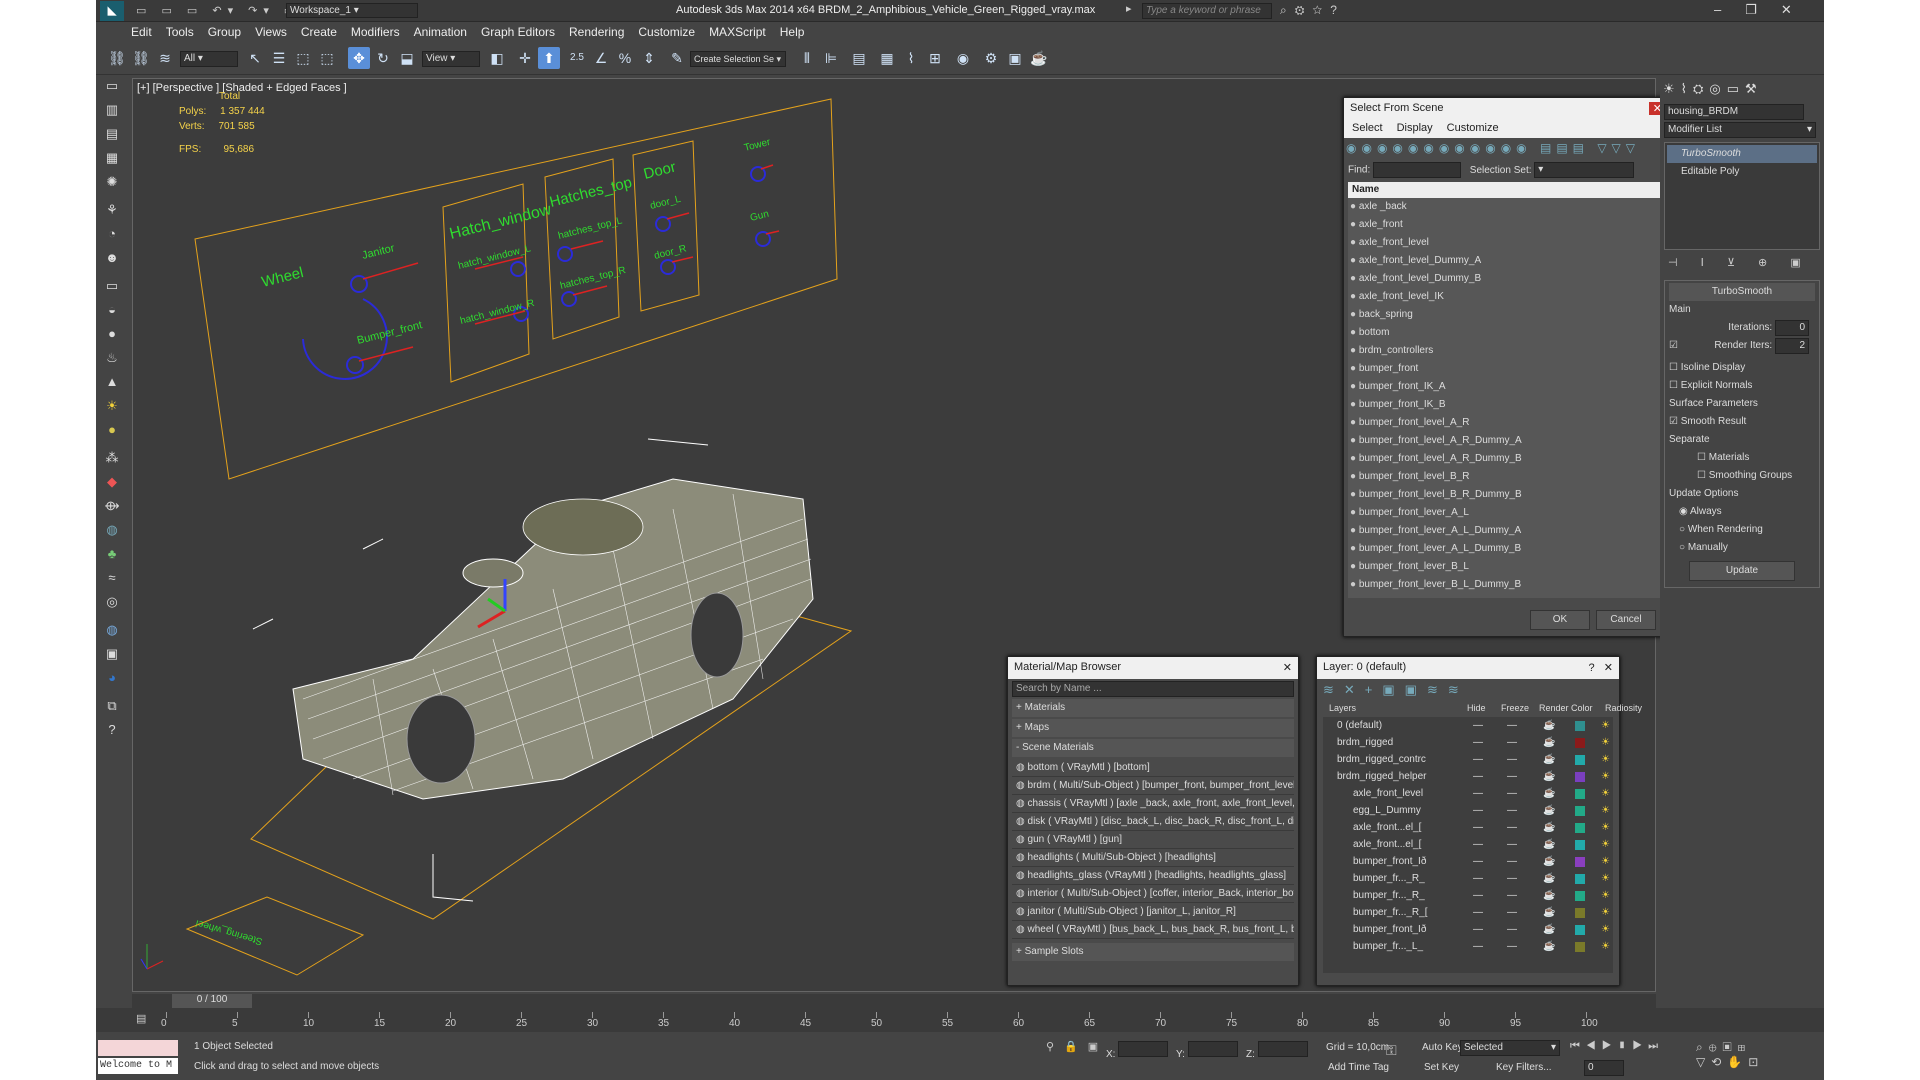 This screenshot has height=1080, width=1920. What do you see at coordinates (1742, 571) in the screenshot?
I see `update-button: Update` at bounding box center [1742, 571].